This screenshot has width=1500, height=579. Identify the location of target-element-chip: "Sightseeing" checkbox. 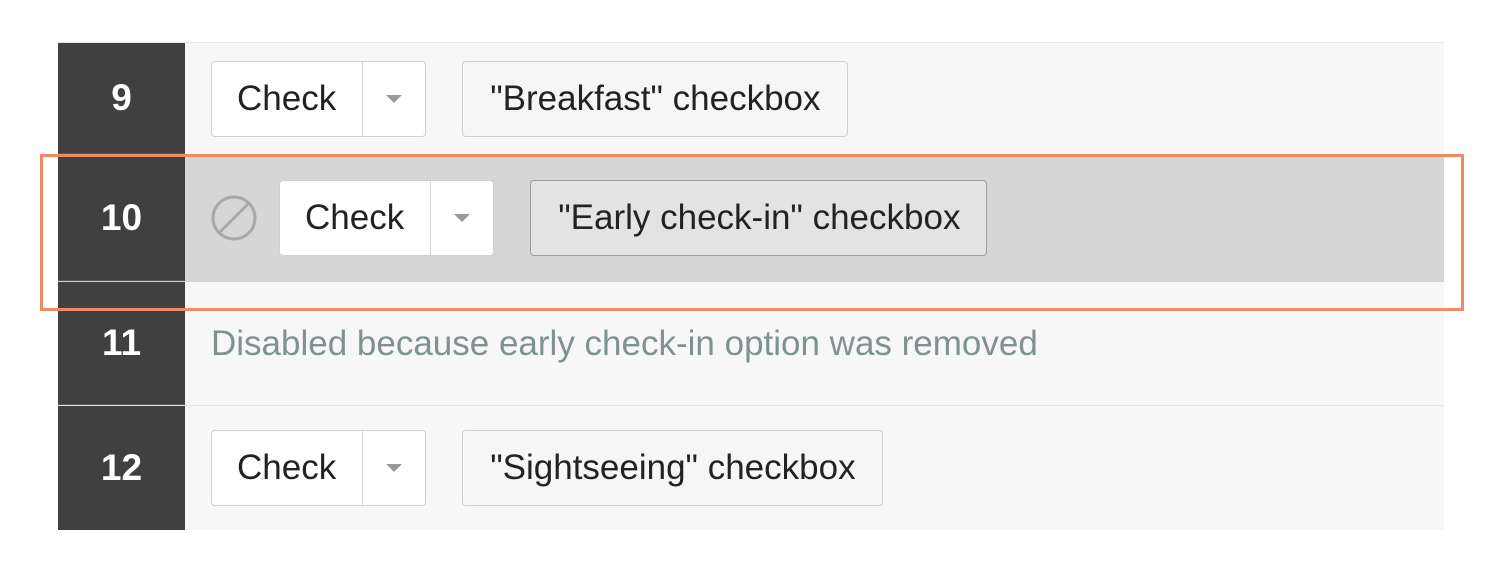
(672, 468).